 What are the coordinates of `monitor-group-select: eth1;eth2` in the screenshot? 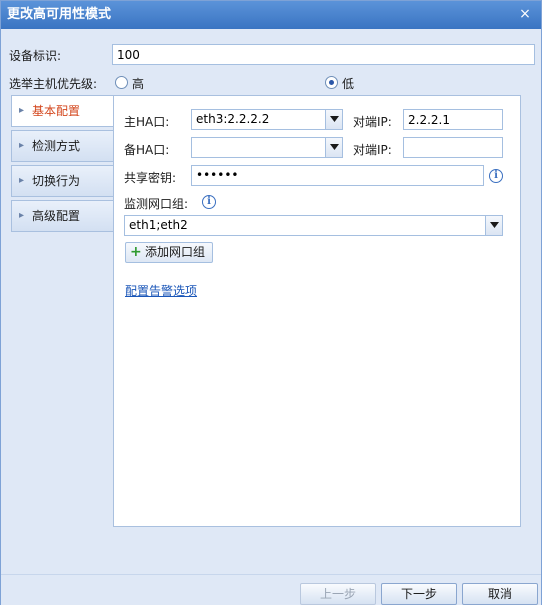 It's located at (313, 225).